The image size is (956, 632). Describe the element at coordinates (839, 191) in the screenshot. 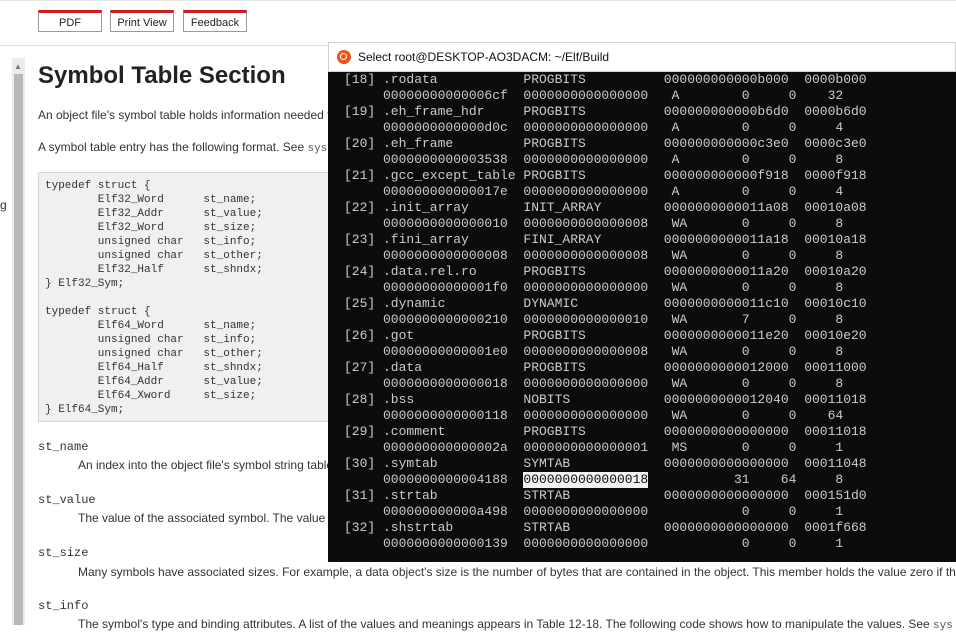

I see `section-align: 4` at that location.